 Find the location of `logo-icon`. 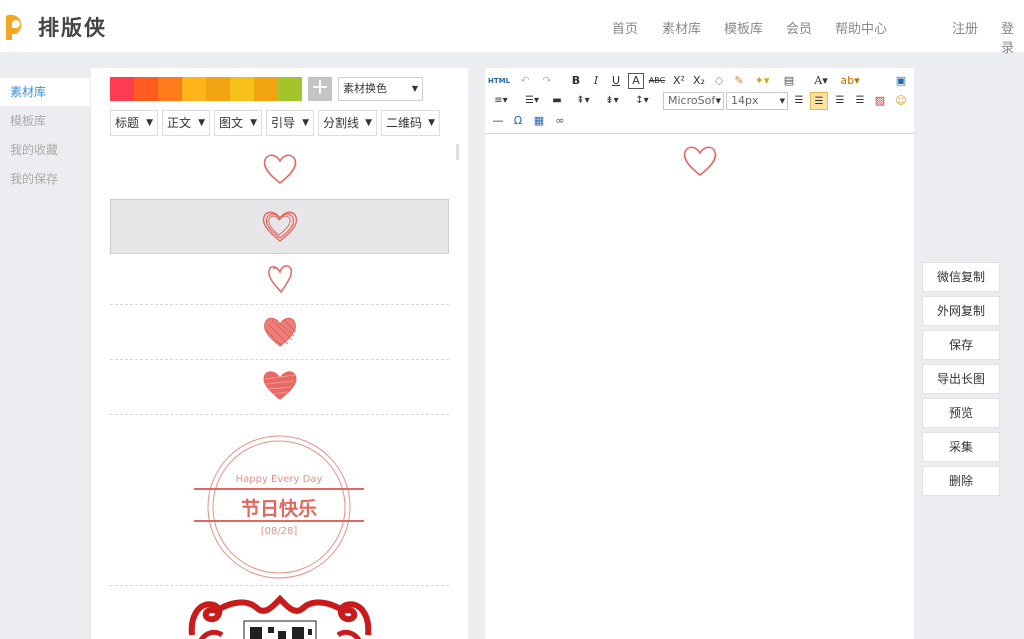

logo-icon is located at coordinates (14, 27).